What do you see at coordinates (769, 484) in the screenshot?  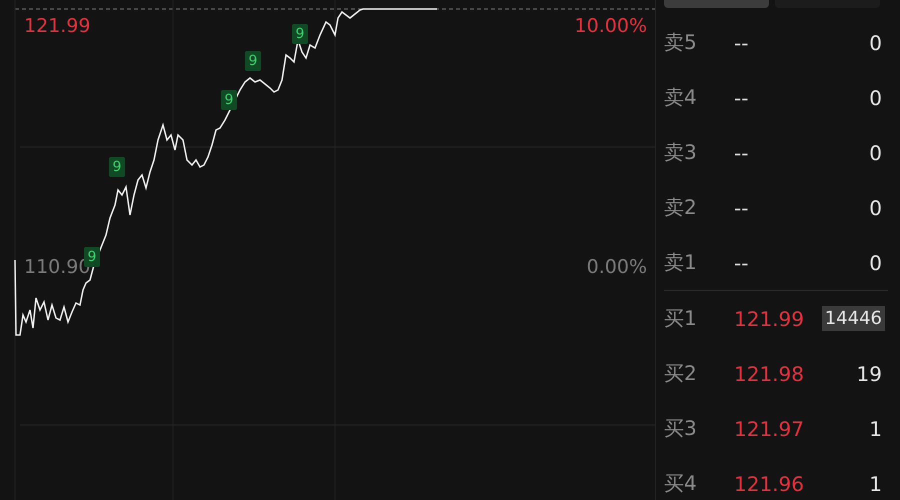 I see `price-cell-text: 121.96` at bounding box center [769, 484].